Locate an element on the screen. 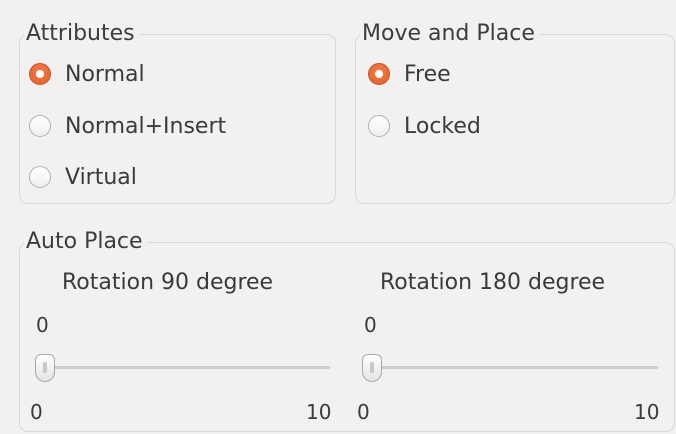 The image size is (676, 434). rotation-180-slider-handle is located at coordinates (372, 368).